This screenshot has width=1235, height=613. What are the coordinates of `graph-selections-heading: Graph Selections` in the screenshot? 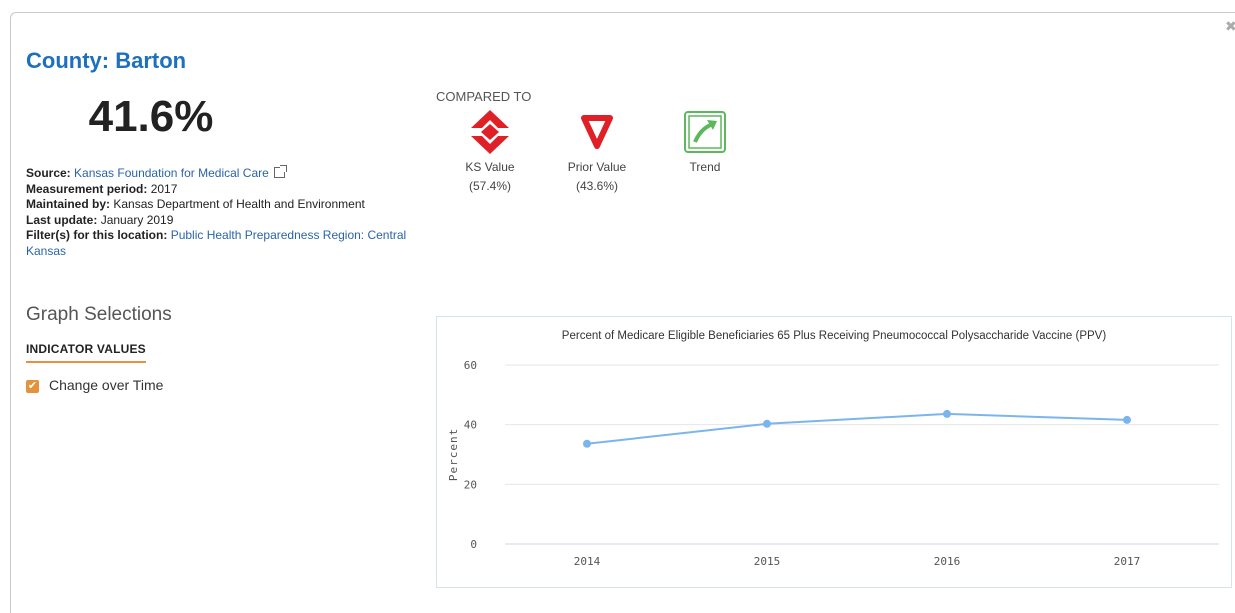 It's located at (99, 314).